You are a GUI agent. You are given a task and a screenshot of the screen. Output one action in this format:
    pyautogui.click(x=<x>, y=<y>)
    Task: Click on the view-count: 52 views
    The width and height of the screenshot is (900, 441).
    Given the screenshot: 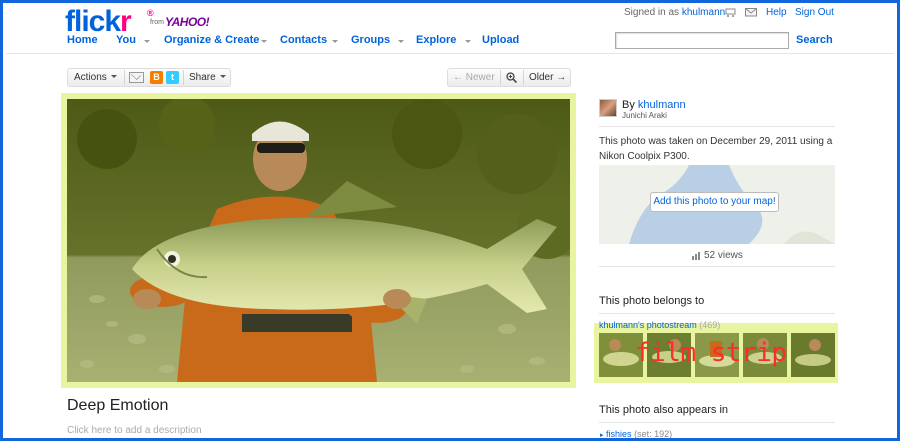 What is the action you would take?
    pyautogui.click(x=723, y=255)
    